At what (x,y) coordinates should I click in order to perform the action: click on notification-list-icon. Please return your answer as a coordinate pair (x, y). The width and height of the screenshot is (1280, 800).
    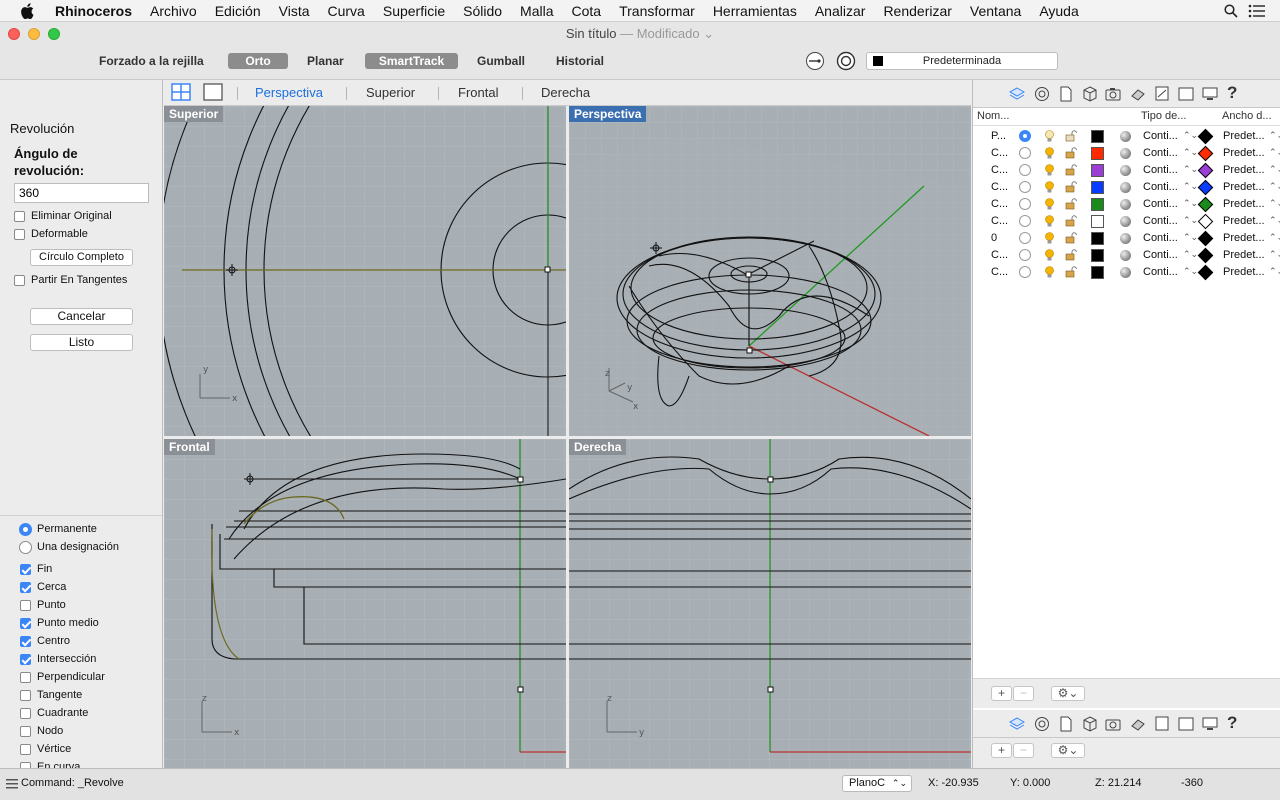
    Looking at the image, I should click on (1257, 11).